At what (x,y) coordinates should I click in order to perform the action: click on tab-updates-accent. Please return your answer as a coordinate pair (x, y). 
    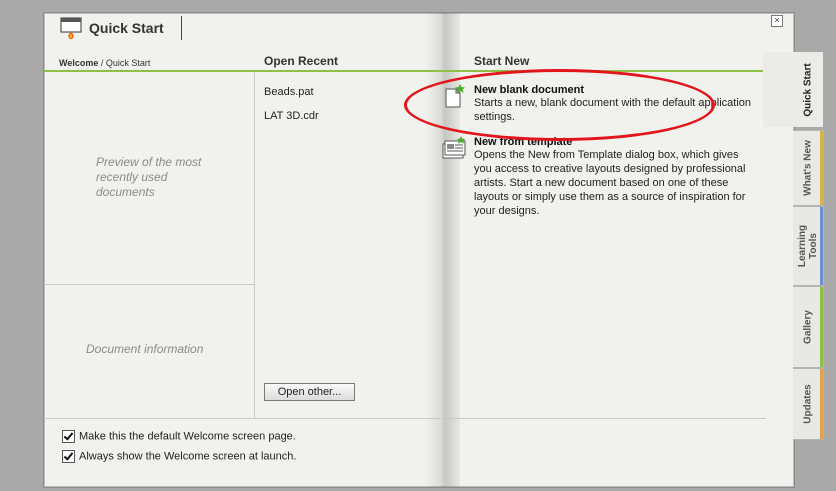
    Looking at the image, I should click on (821, 404).